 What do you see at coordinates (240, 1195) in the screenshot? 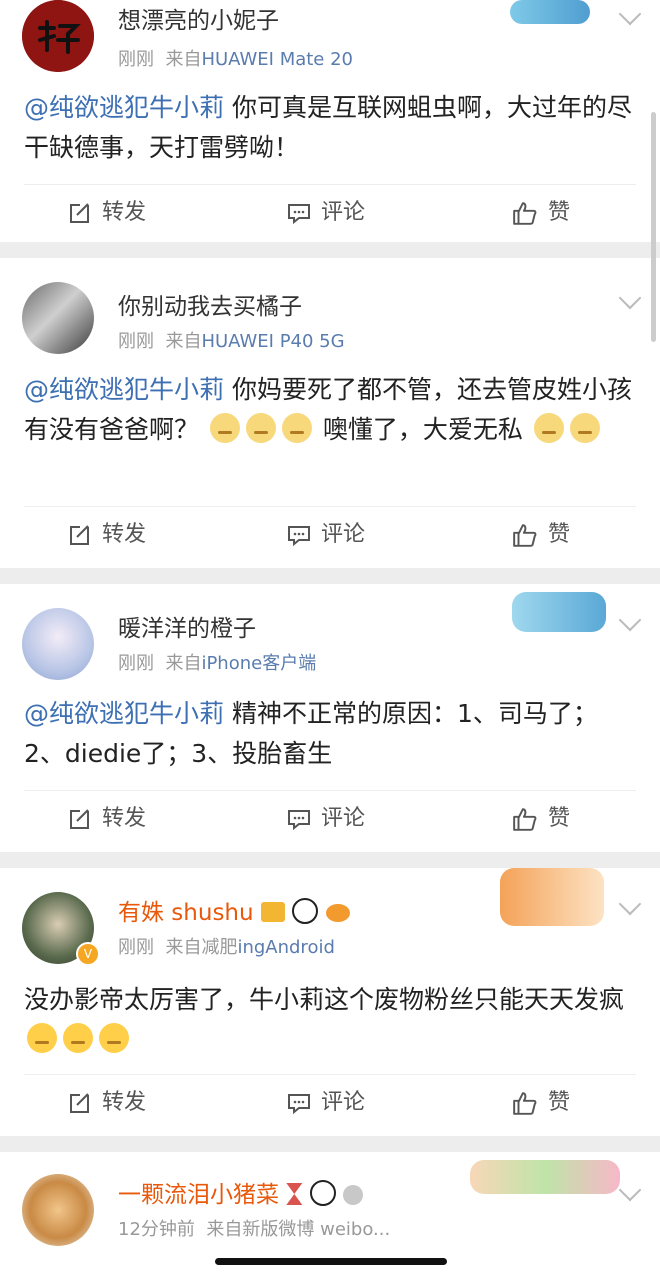
I see `username: 一颗流泪小猪菜` at bounding box center [240, 1195].